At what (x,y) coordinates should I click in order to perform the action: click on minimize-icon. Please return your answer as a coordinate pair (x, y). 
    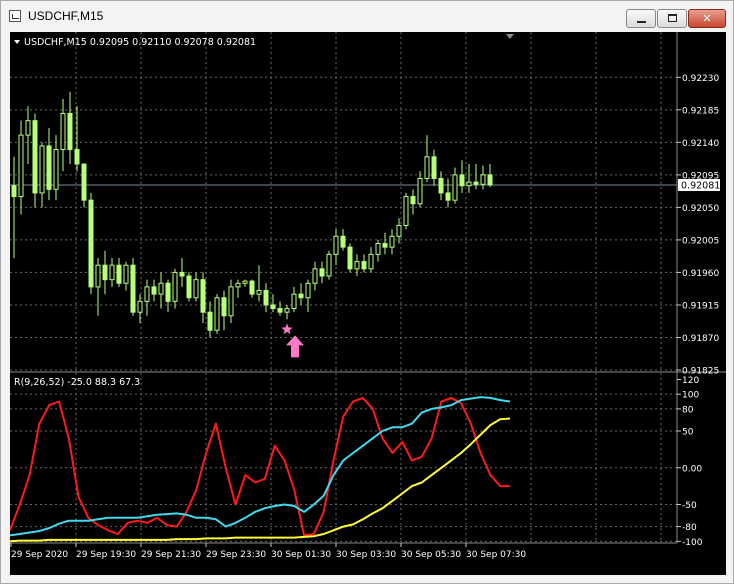
    Looking at the image, I should click on (641, 22).